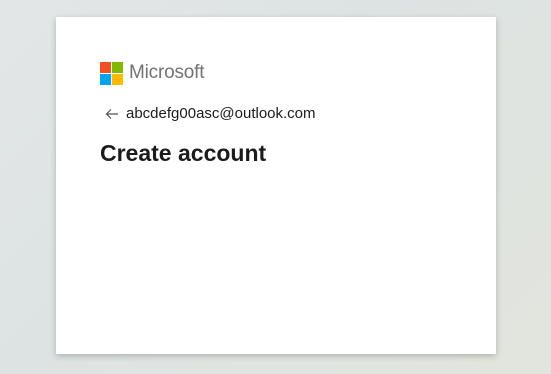 The height and width of the screenshot is (374, 551). Describe the element at coordinates (105, 79) in the screenshot. I see `logo-square-blue` at that location.